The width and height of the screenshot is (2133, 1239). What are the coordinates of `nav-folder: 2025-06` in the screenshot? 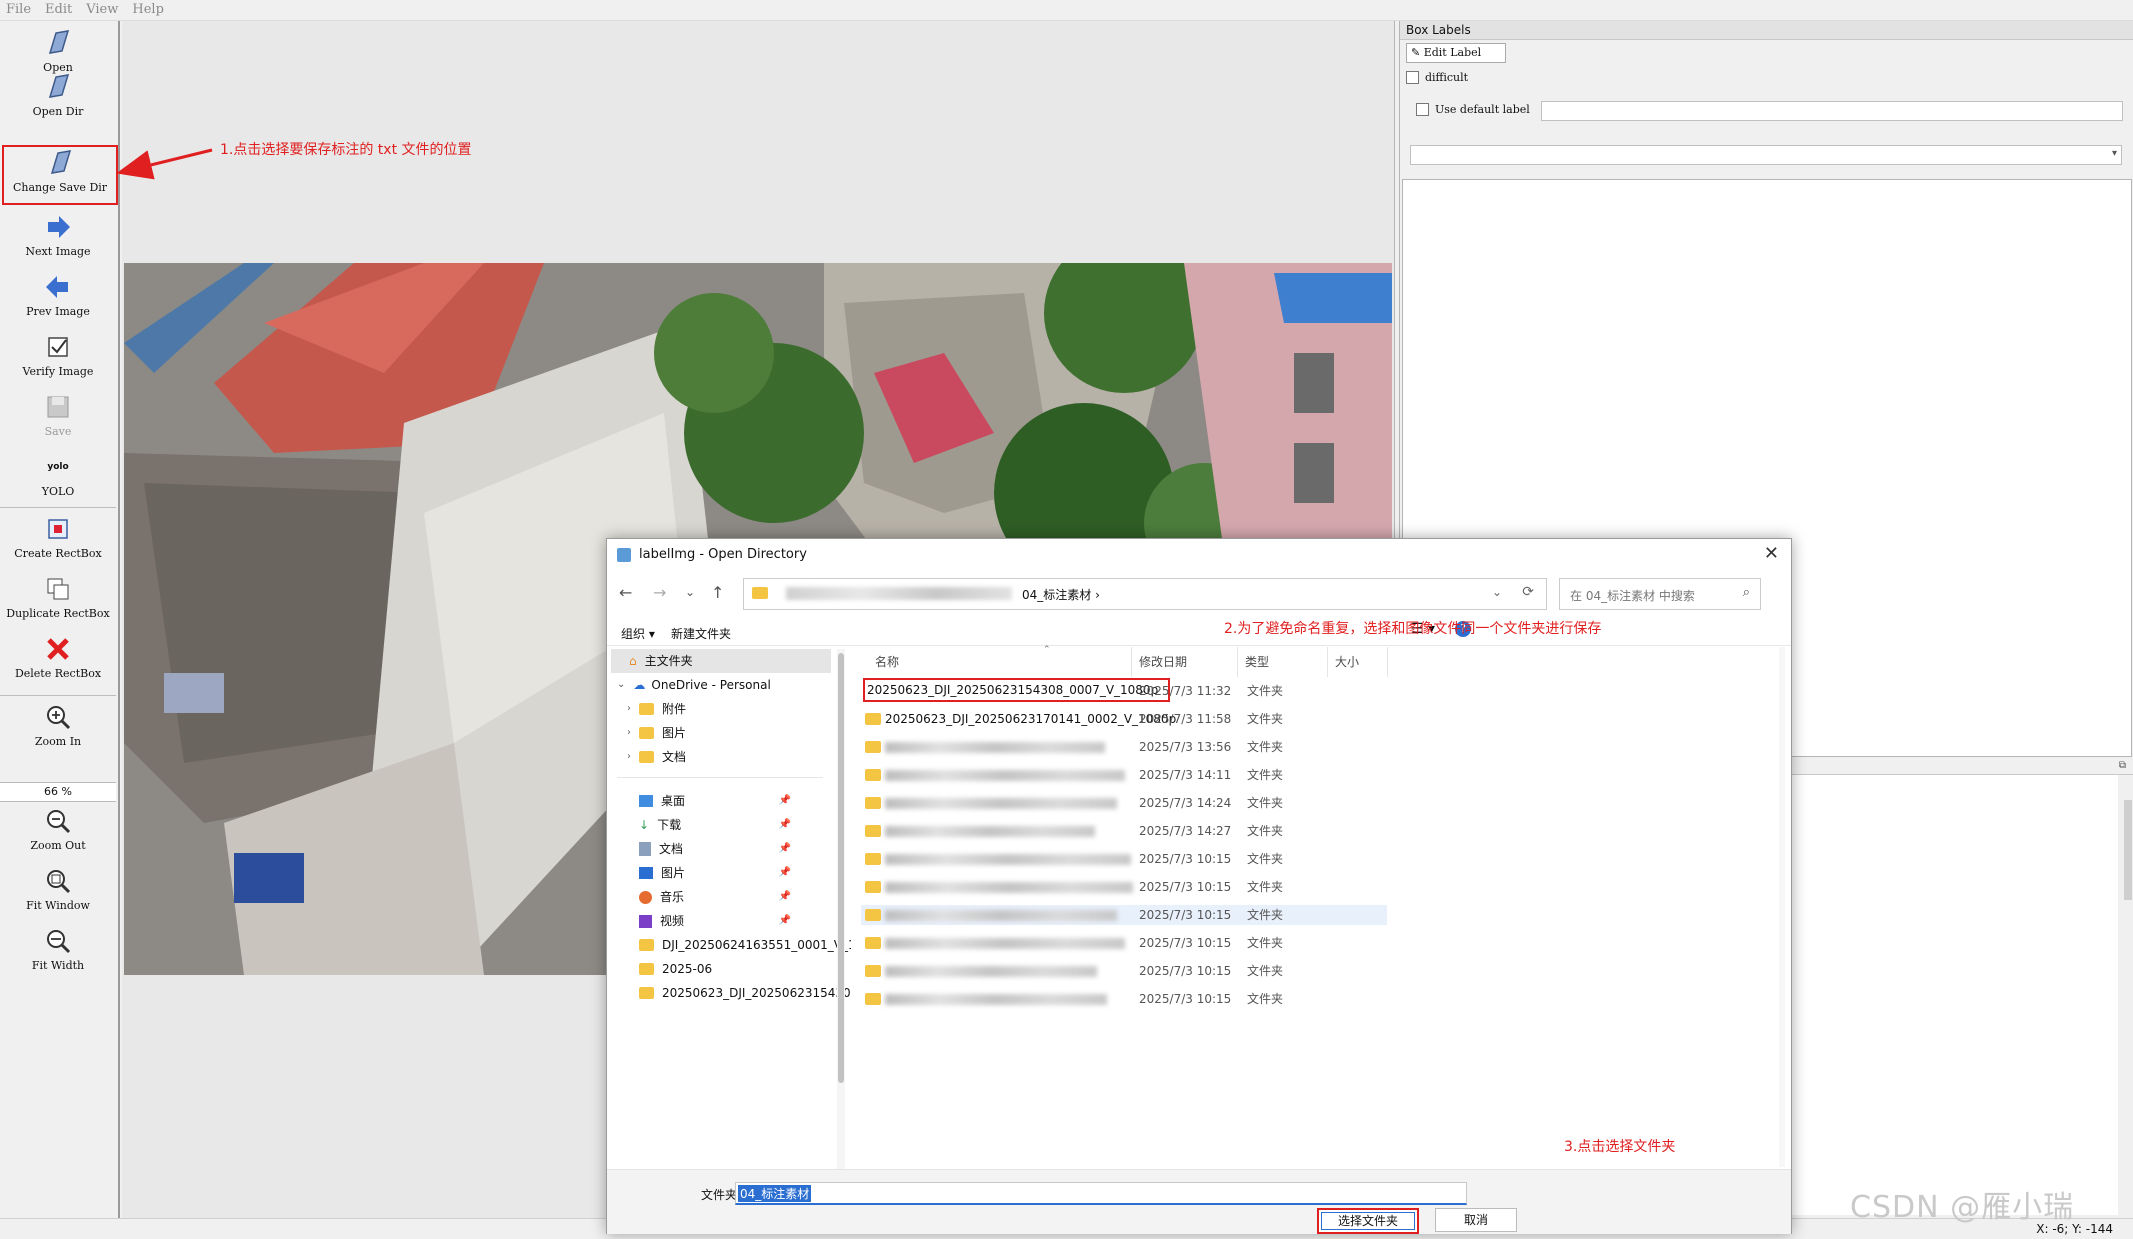 It's located at (675, 969).